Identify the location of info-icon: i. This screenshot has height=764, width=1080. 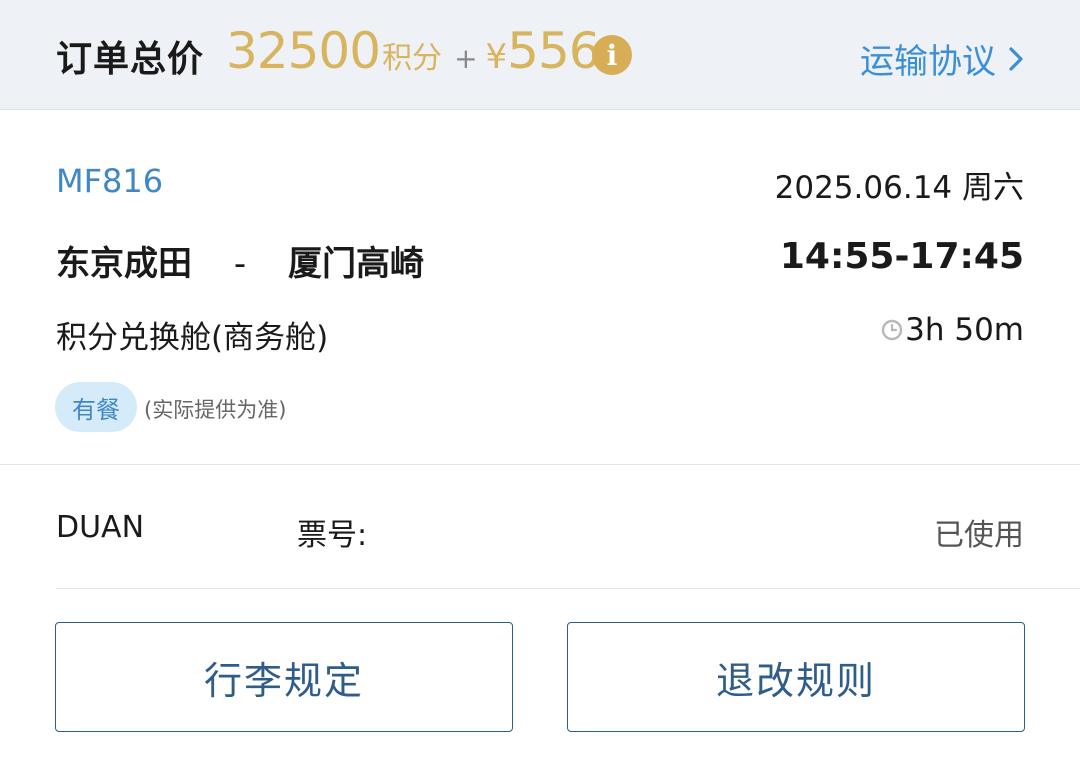
(612, 55).